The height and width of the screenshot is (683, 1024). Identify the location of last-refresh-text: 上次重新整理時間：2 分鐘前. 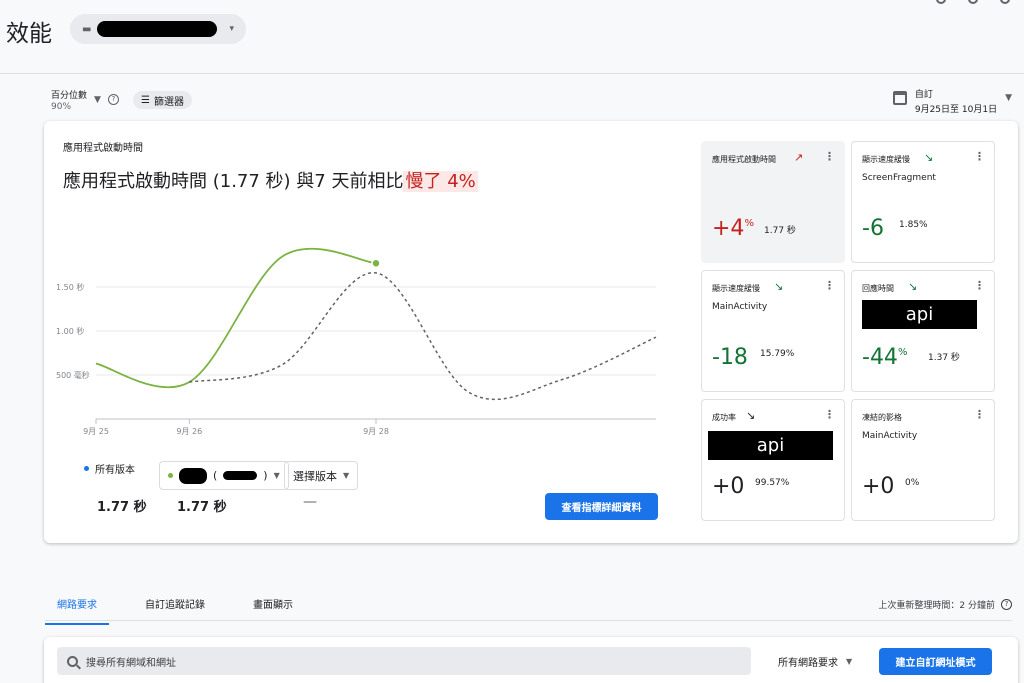
(936, 606).